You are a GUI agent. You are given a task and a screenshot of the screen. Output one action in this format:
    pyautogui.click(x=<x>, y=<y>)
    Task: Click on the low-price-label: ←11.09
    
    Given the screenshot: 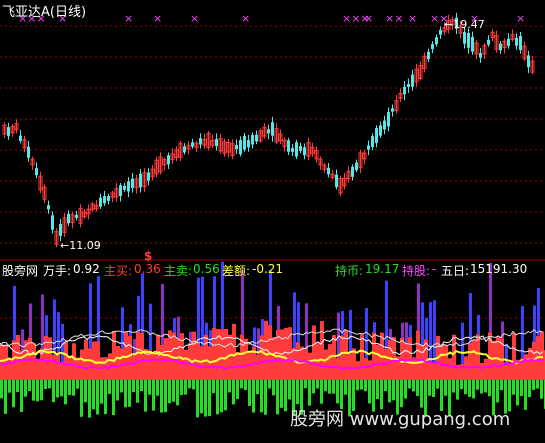 What is the action you would take?
    pyautogui.click(x=80, y=245)
    